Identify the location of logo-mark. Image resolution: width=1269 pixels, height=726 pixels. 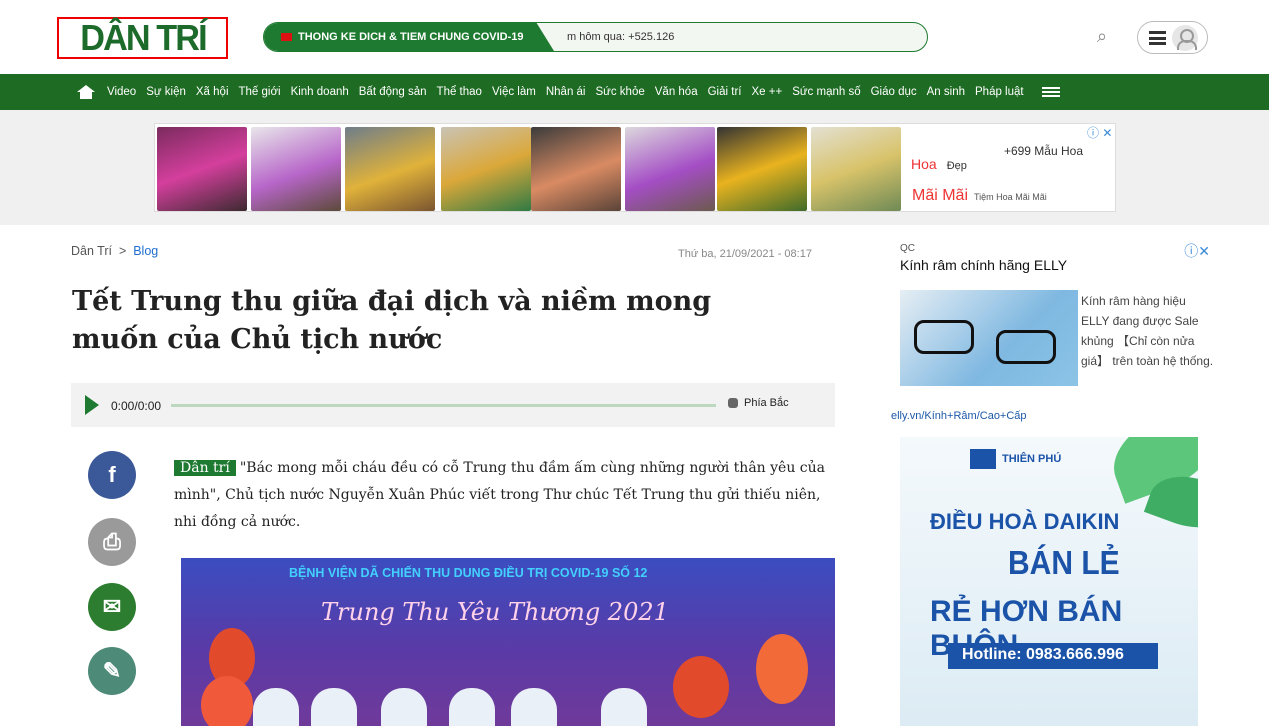
(983, 459).